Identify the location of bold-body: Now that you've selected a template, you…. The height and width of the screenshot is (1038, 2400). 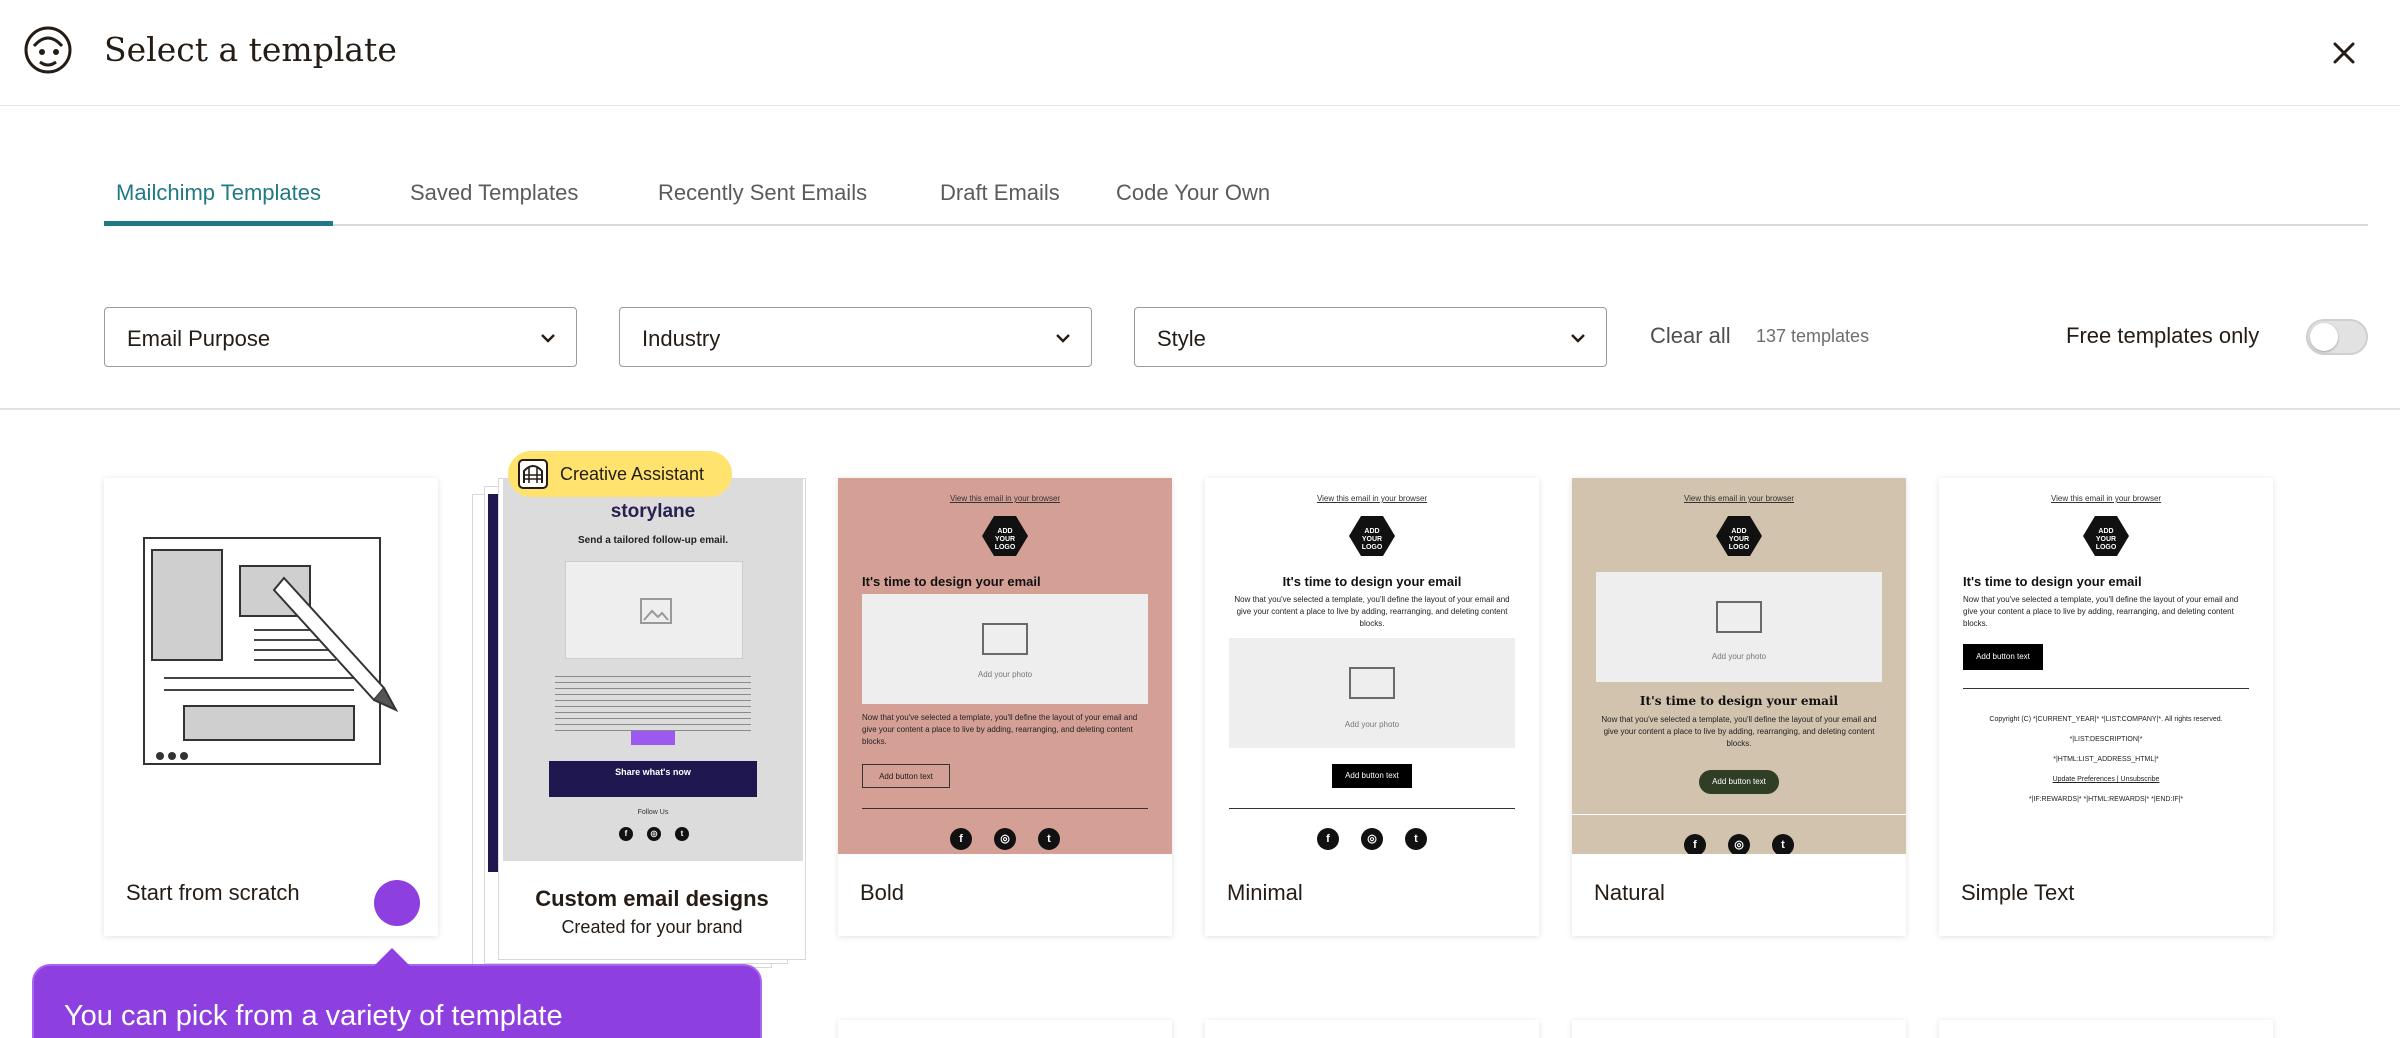
(1000, 729).